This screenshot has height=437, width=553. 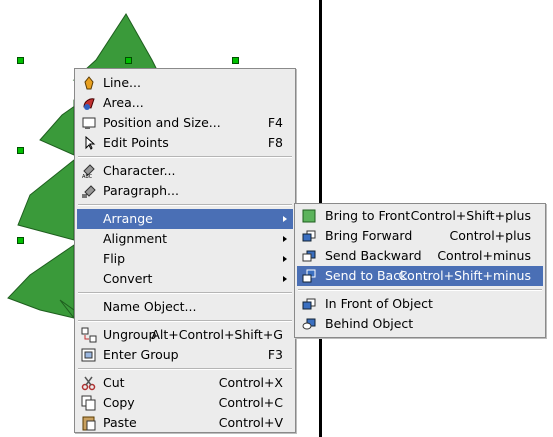 What do you see at coordinates (87, 176) in the screenshot?
I see `svg-text: ABC` at bounding box center [87, 176].